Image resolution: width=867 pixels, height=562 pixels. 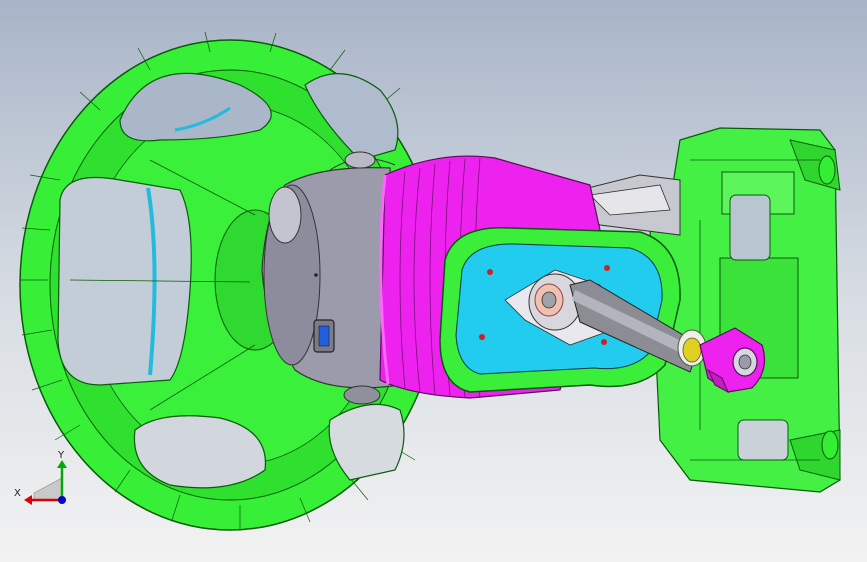 What do you see at coordinates (40, 477) in the screenshot?
I see `coordinate-triad: X Y` at bounding box center [40, 477].